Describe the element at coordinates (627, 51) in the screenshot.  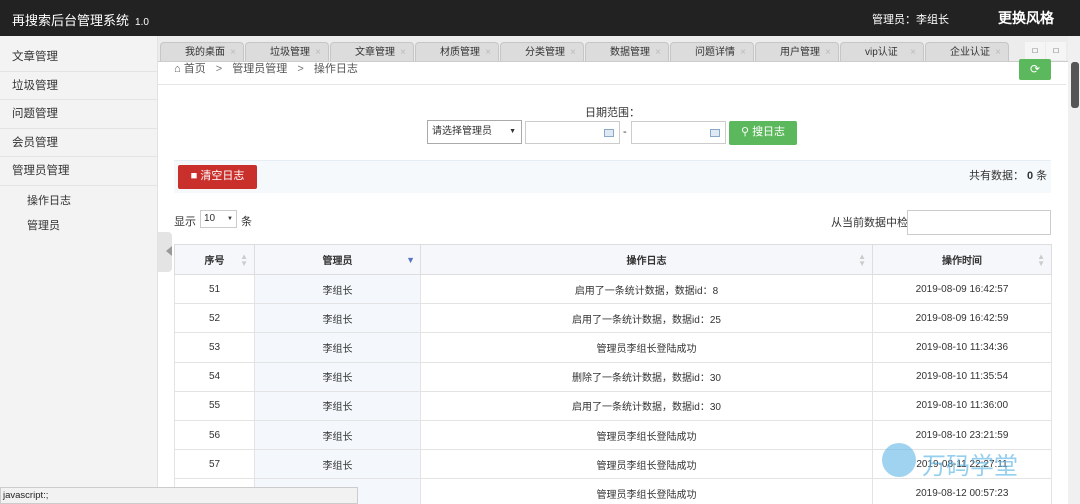
I see `tab-data: 数据管理 ×` at that location.